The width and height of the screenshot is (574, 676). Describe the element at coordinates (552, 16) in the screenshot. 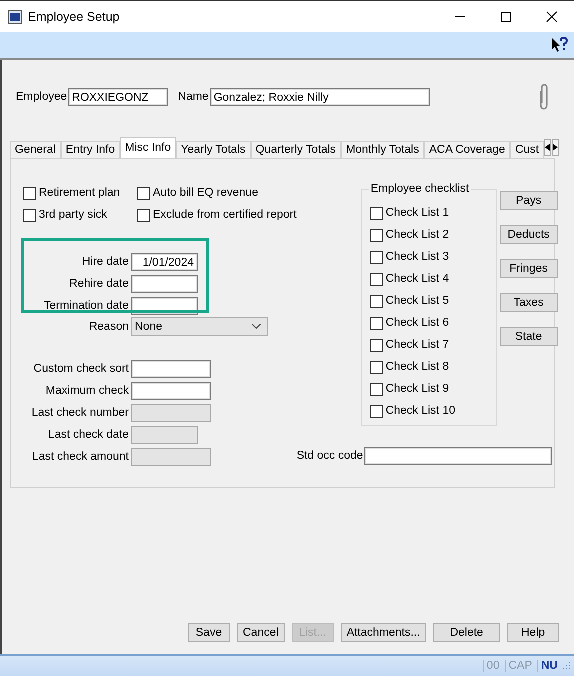

I see `close-icon` at that location.